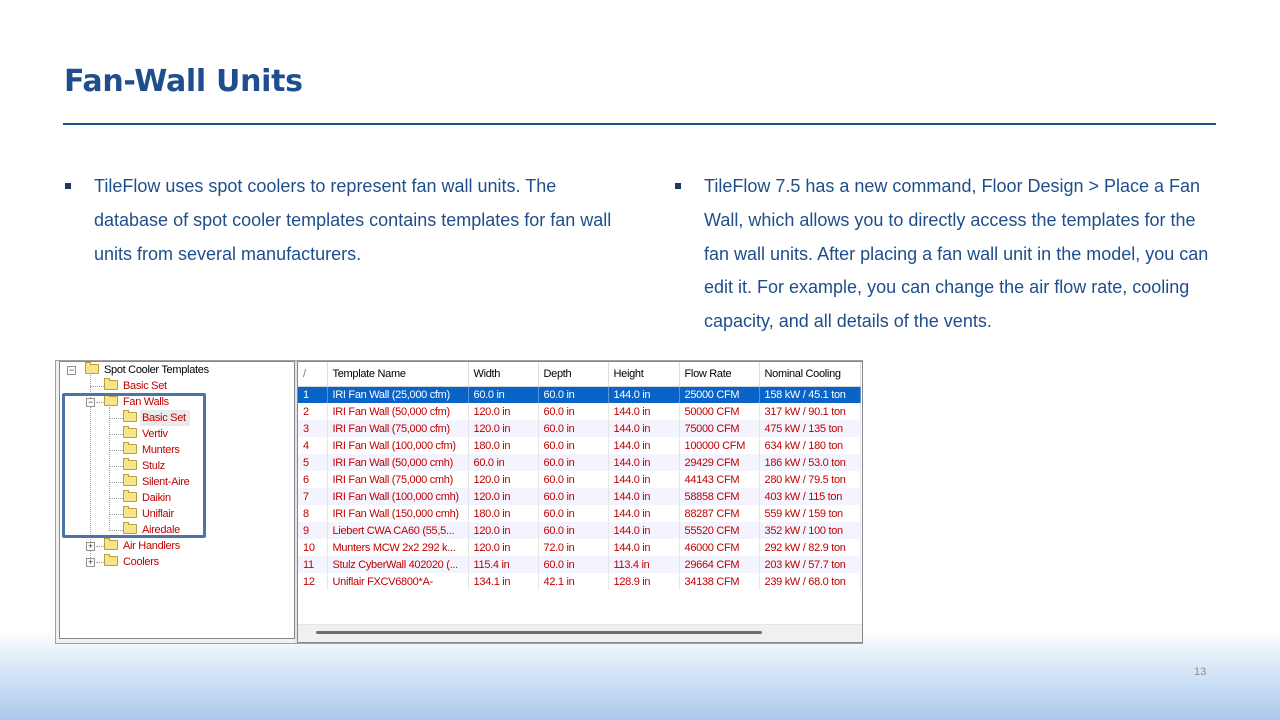  What do you see at coordinates (719, 547) in the screenshot?
I see `table-cell: 46000 CFM` at bounding box center [719, 547].